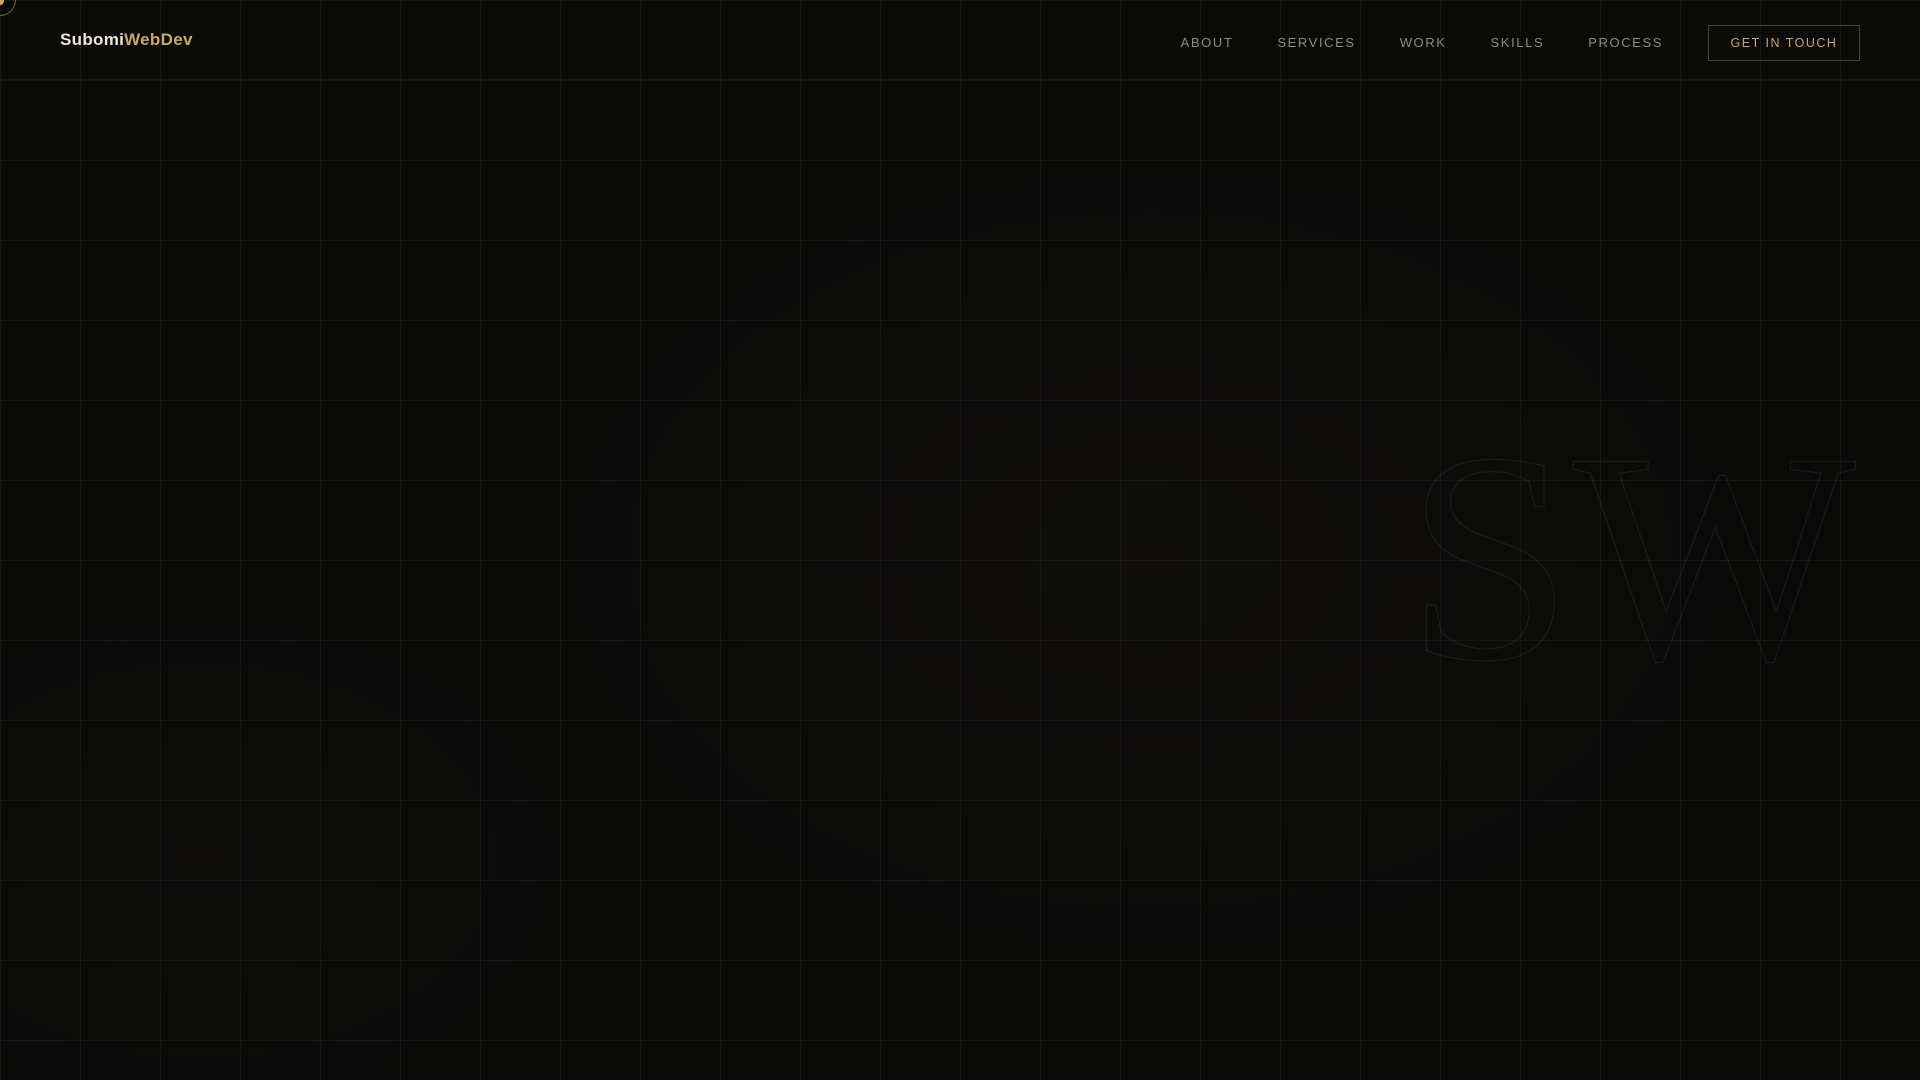 The image size is (1920, 1080). Describe the element at coordinates (1518, 42) in the screenshot. I see `nav-link-skills: SKILLS` at that location.